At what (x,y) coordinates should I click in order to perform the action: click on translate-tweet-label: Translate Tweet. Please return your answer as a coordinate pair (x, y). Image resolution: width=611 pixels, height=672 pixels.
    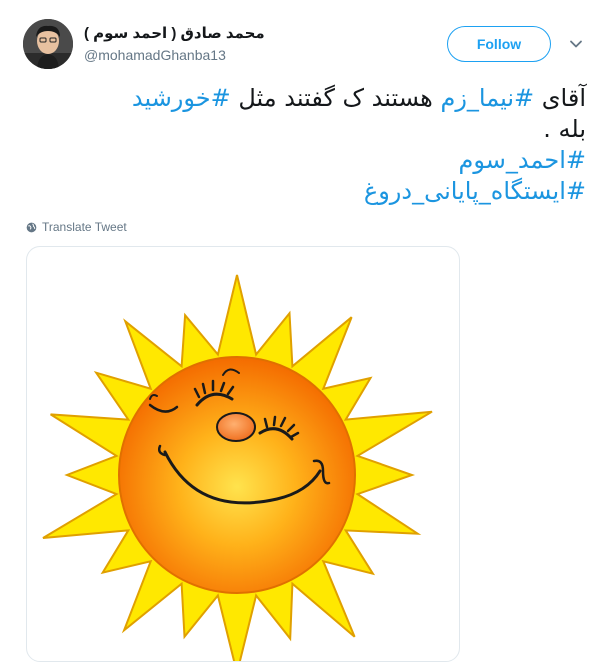
    Looking at the image, I should click on (84, 227).